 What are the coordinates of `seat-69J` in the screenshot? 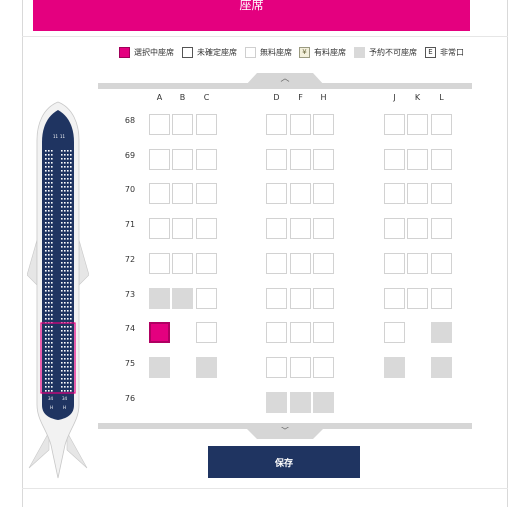 It's located at (394, 159).